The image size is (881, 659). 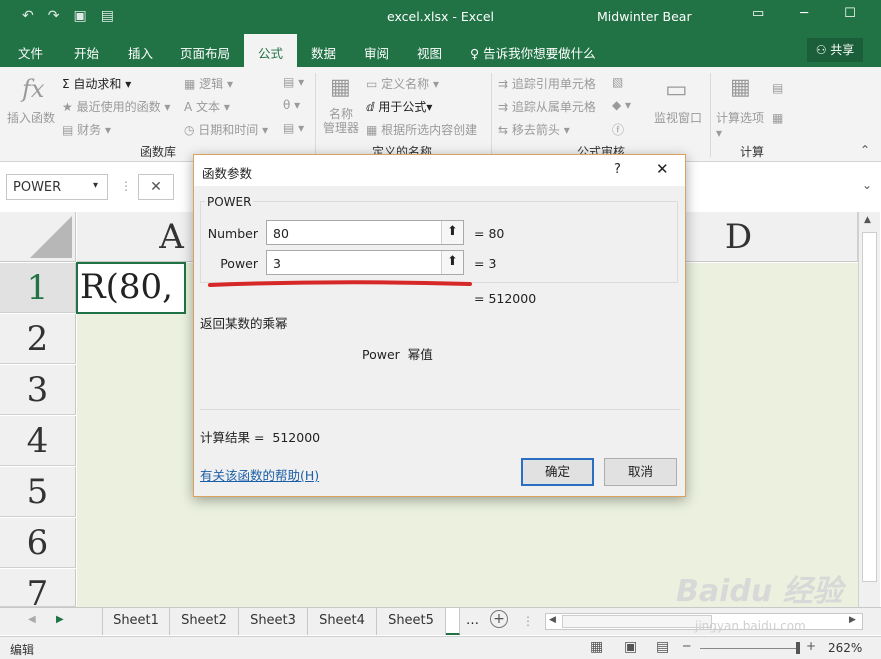 What do you see at coordinates (38, 339) in the screenshot?
I see `row-header-2: 2` at bounding box center [38, 339].